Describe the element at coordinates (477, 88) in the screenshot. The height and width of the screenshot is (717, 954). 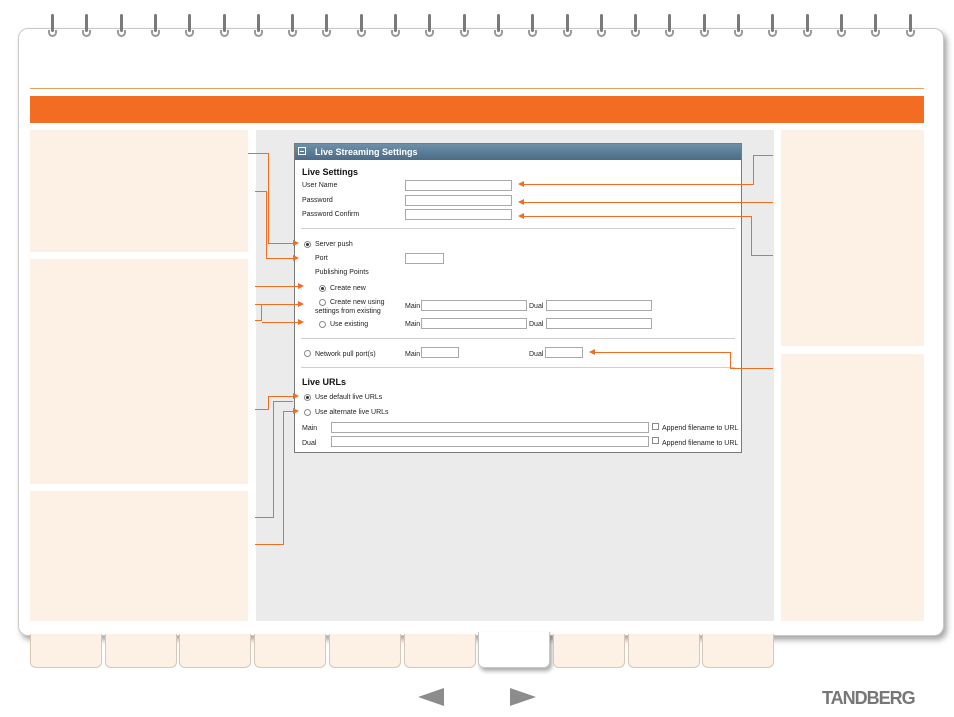
I see `header-divider` at that location.